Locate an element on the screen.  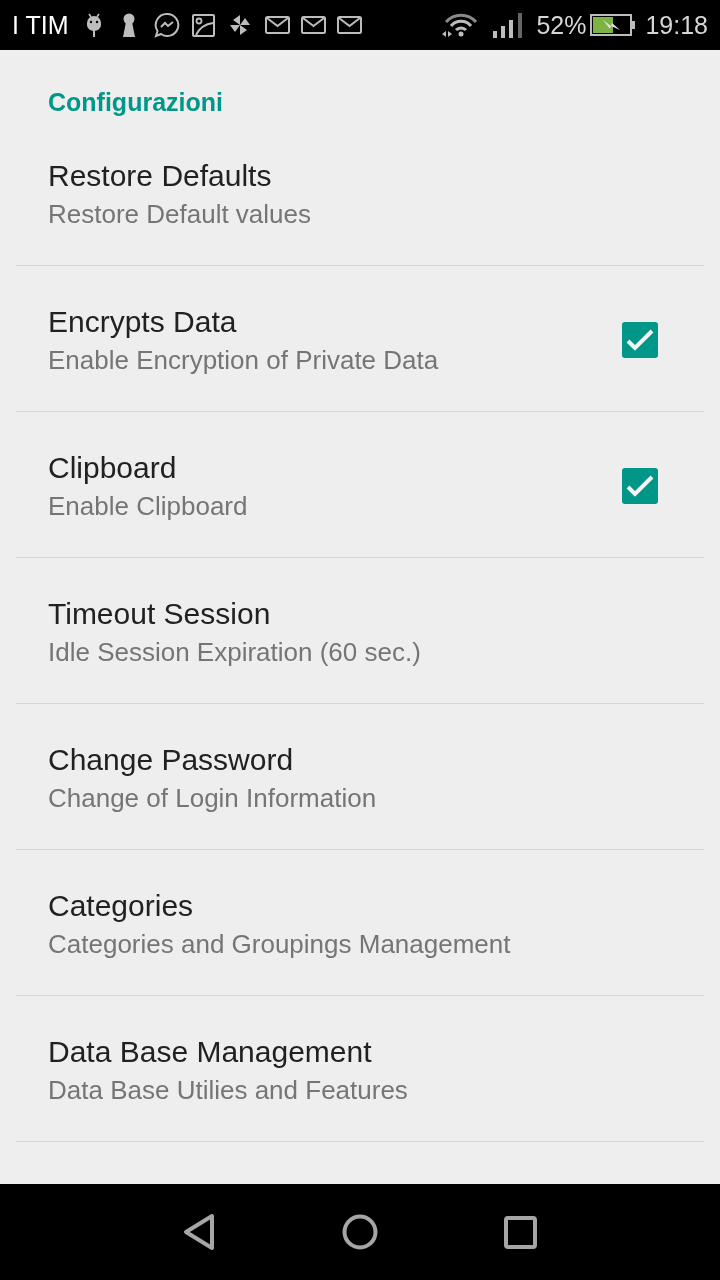
chat-bubble-icon is located at coordinates (167, 25).